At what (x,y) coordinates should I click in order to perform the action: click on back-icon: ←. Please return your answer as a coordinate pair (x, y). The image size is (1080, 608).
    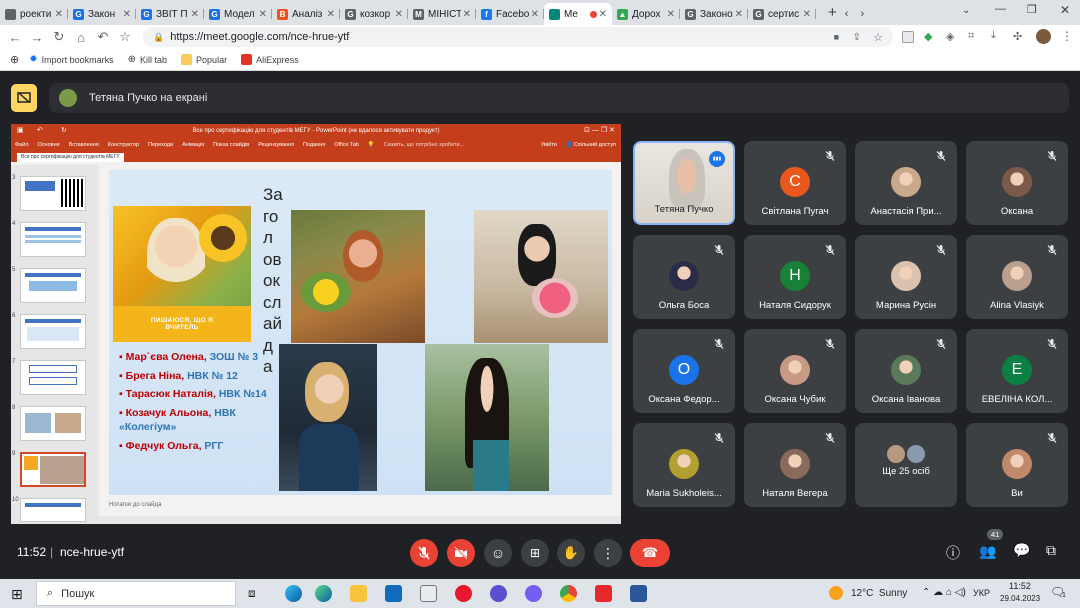
    Looking at the image, I should click on (15, 37).